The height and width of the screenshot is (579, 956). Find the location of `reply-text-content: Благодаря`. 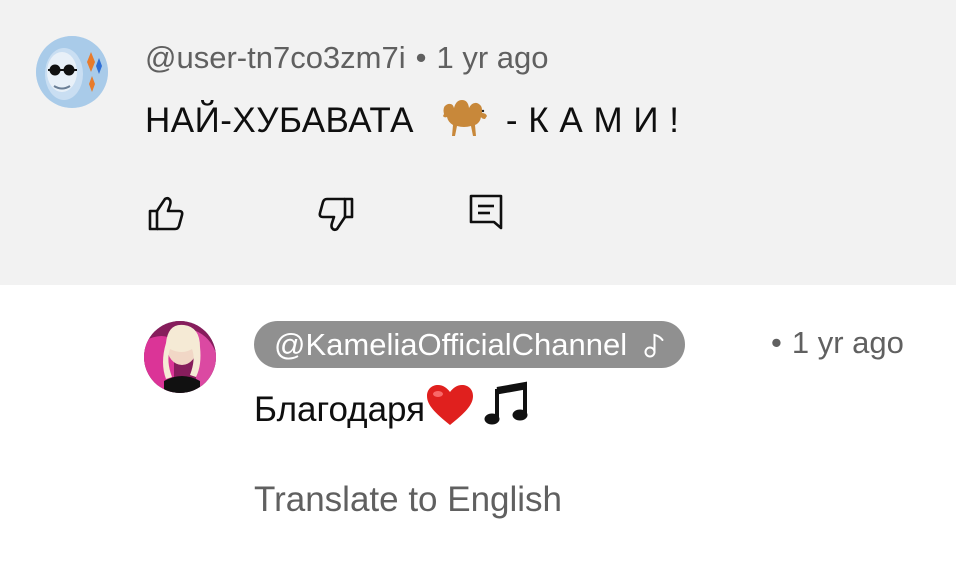

reply-text-content: Благодаря is located at coordinates (340, 409).